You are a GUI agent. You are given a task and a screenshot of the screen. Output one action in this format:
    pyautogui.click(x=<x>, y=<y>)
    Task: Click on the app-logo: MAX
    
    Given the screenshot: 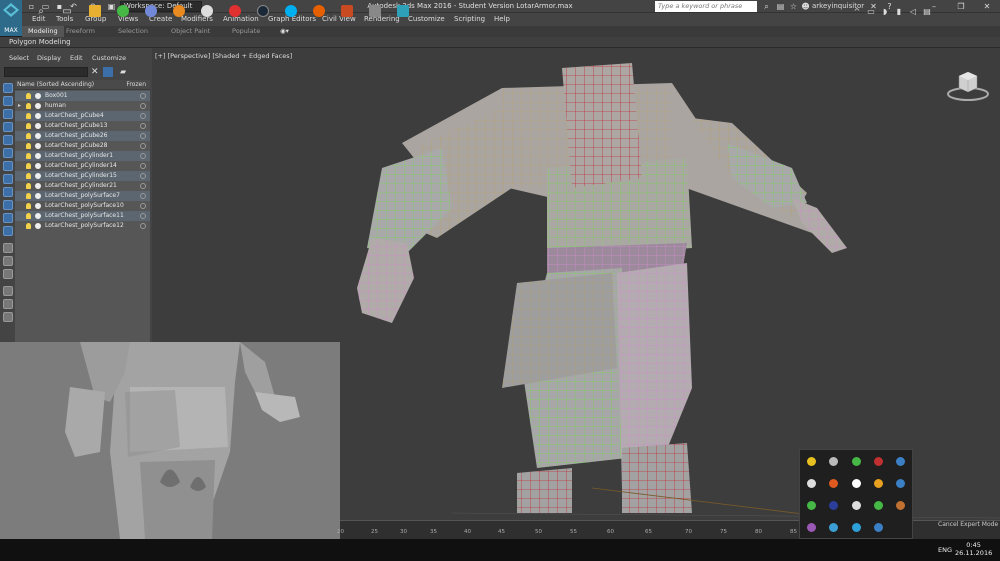 What is the action you would take?
    pyautogui.click(x=11, y=18)
    